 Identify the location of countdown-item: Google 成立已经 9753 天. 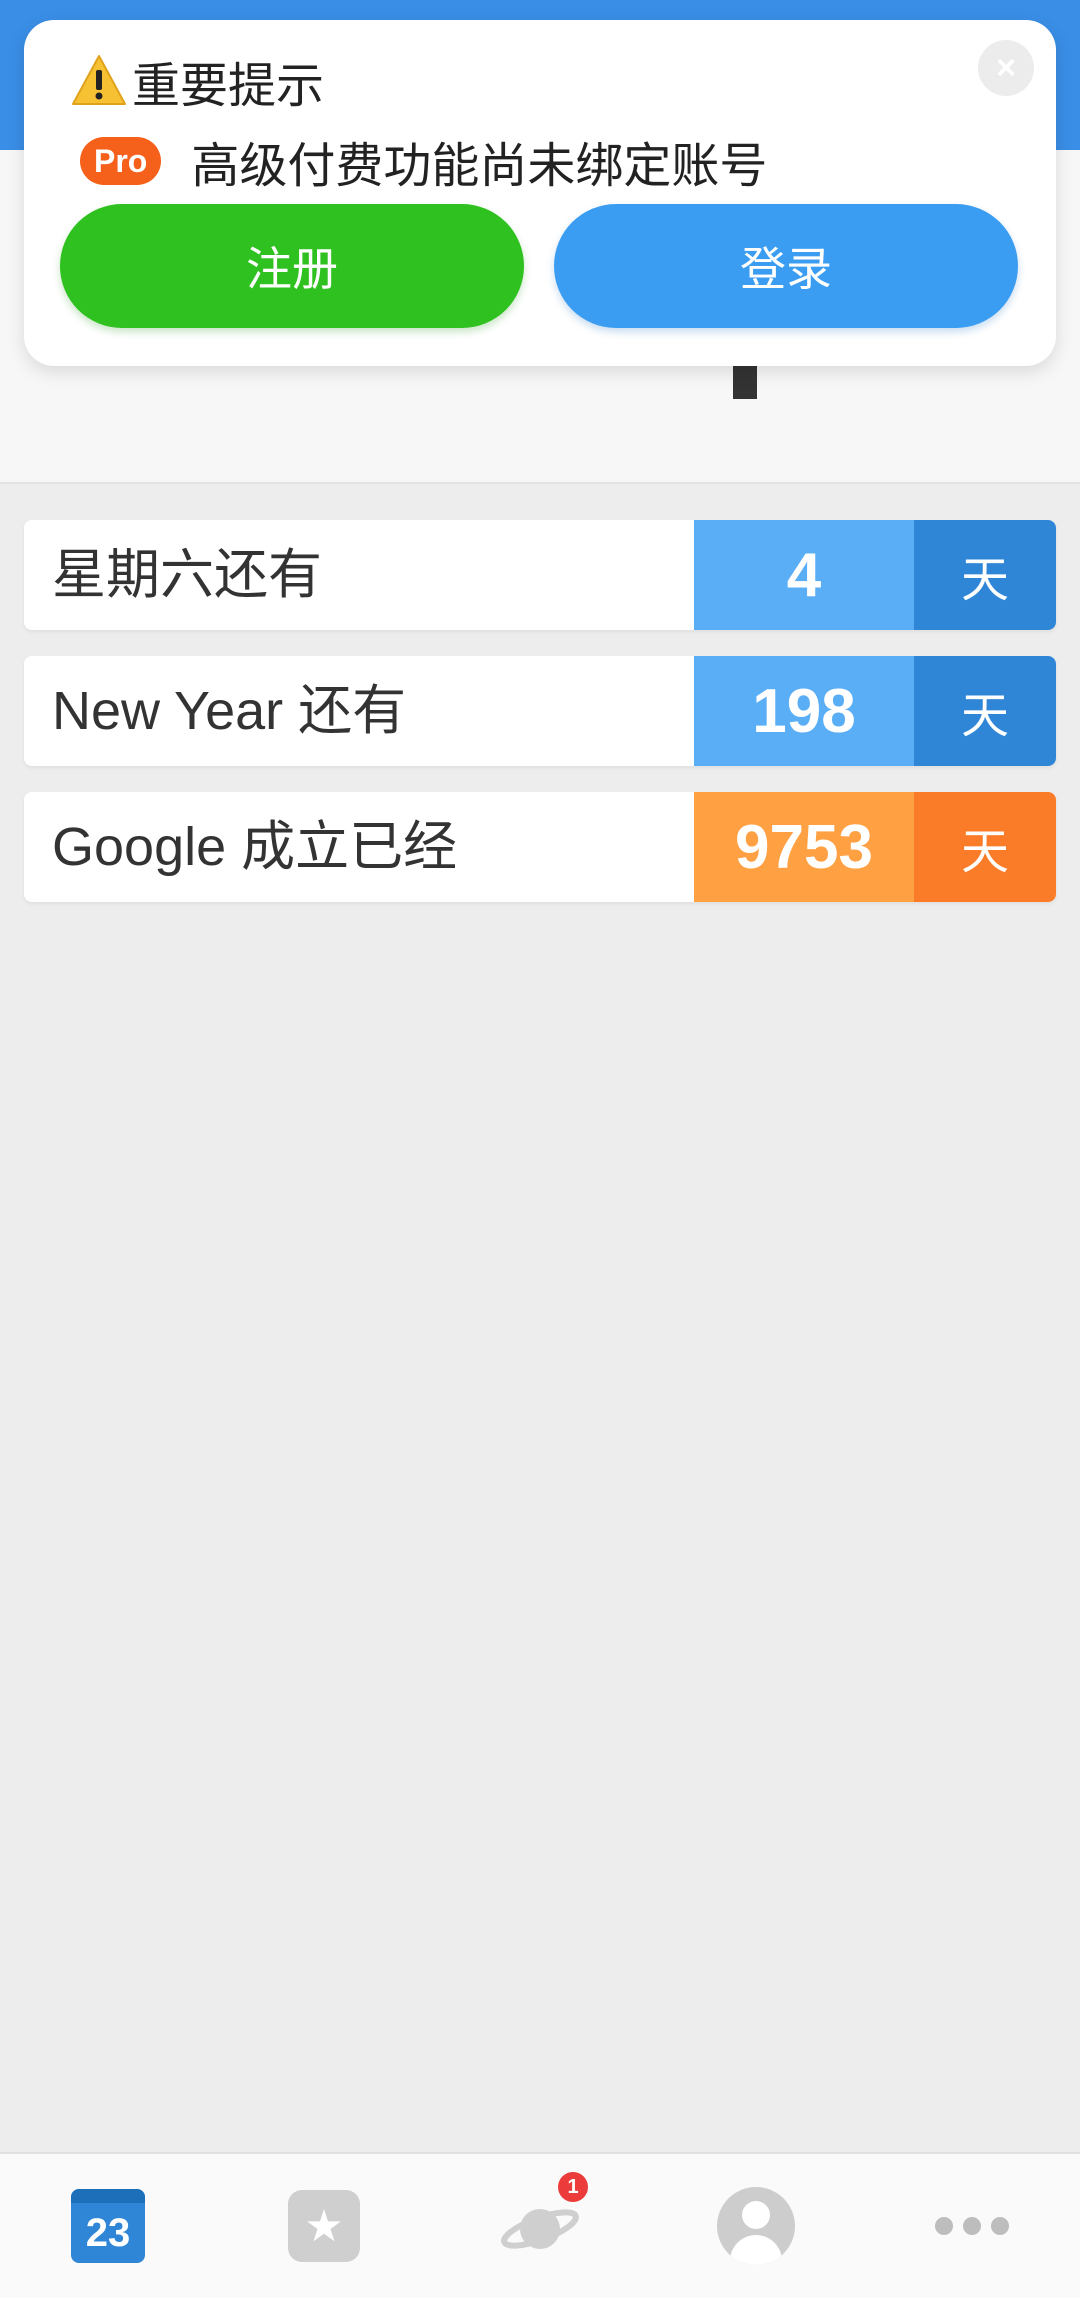
(540, 847).